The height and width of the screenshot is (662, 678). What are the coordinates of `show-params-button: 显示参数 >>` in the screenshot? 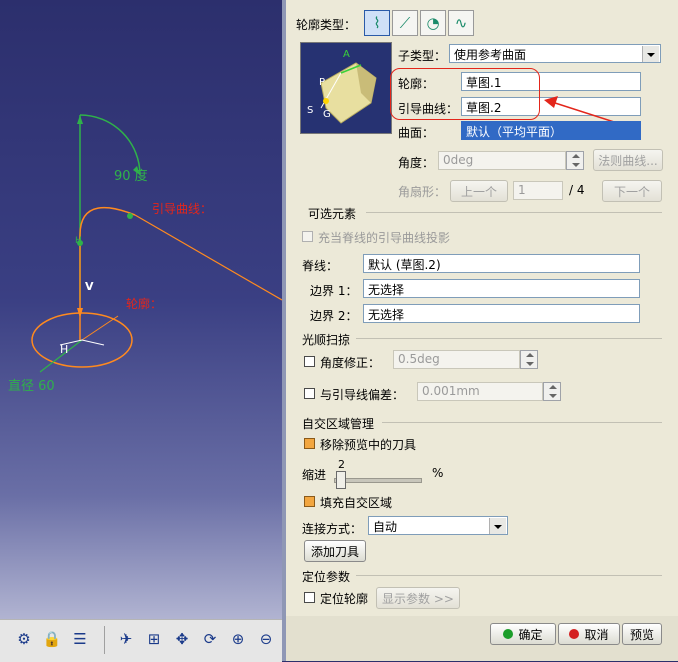 It's located at (418, 598).